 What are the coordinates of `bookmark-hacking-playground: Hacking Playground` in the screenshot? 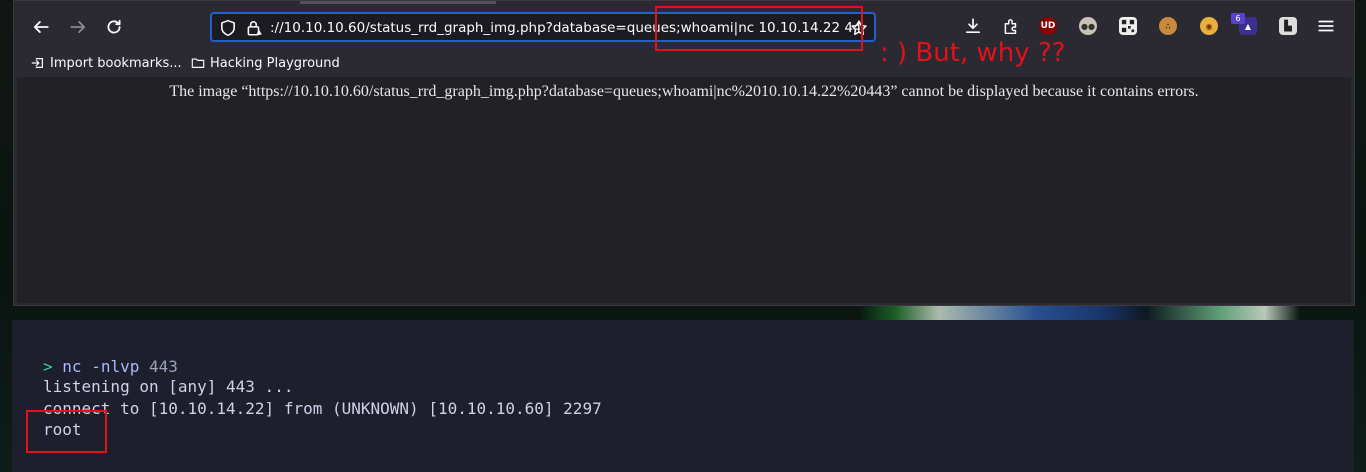 It's located at (265, 63).